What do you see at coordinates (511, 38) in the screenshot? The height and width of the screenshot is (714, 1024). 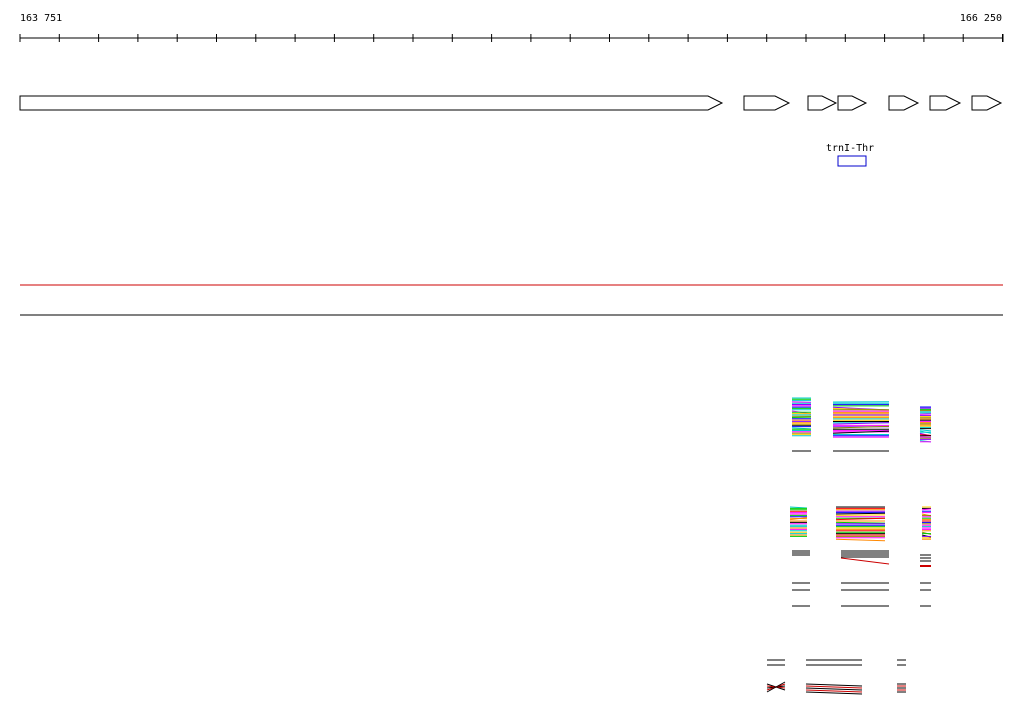 I see `ruler-axis` at bounding box center [511, 38].